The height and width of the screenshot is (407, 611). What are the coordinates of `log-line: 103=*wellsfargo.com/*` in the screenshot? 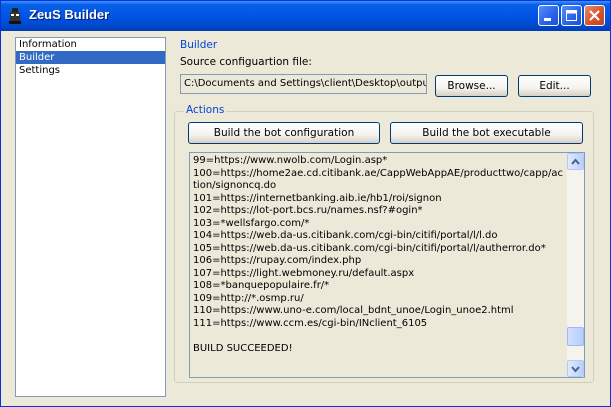 It's located at (251, 223).